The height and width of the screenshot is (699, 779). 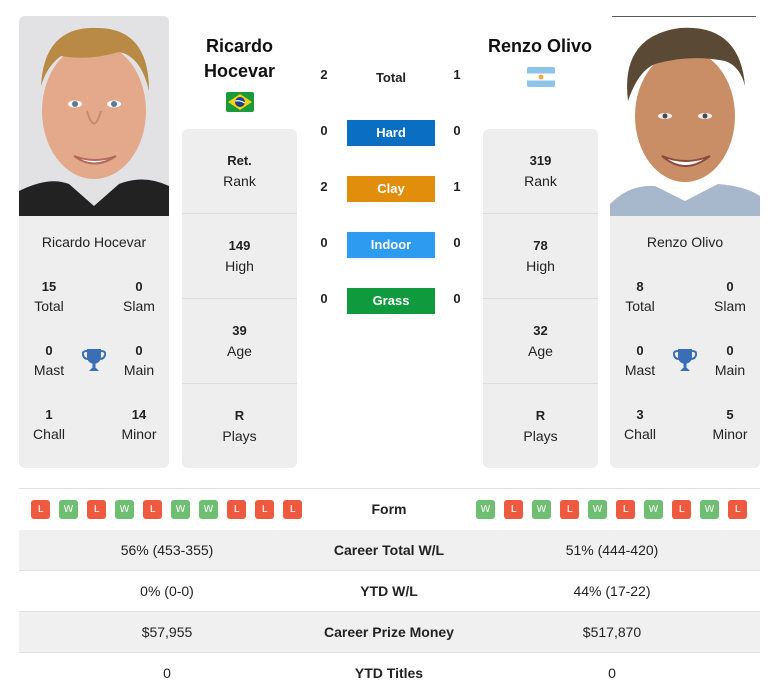 I want to click on player1-titles-mast: 0 Mast, so click(x=49, y=361).